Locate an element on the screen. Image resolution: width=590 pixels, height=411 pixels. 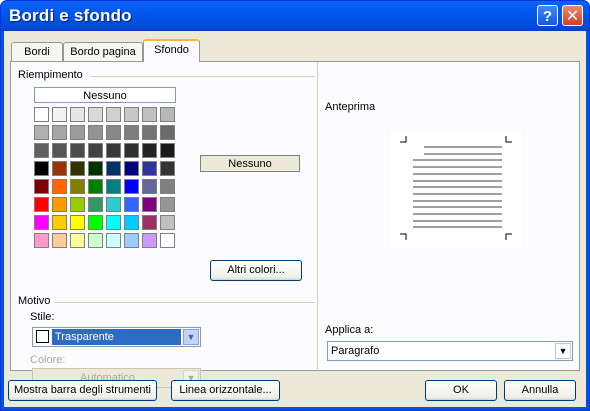
tab-bordi: Bordi is located at coordinates (37, 51).